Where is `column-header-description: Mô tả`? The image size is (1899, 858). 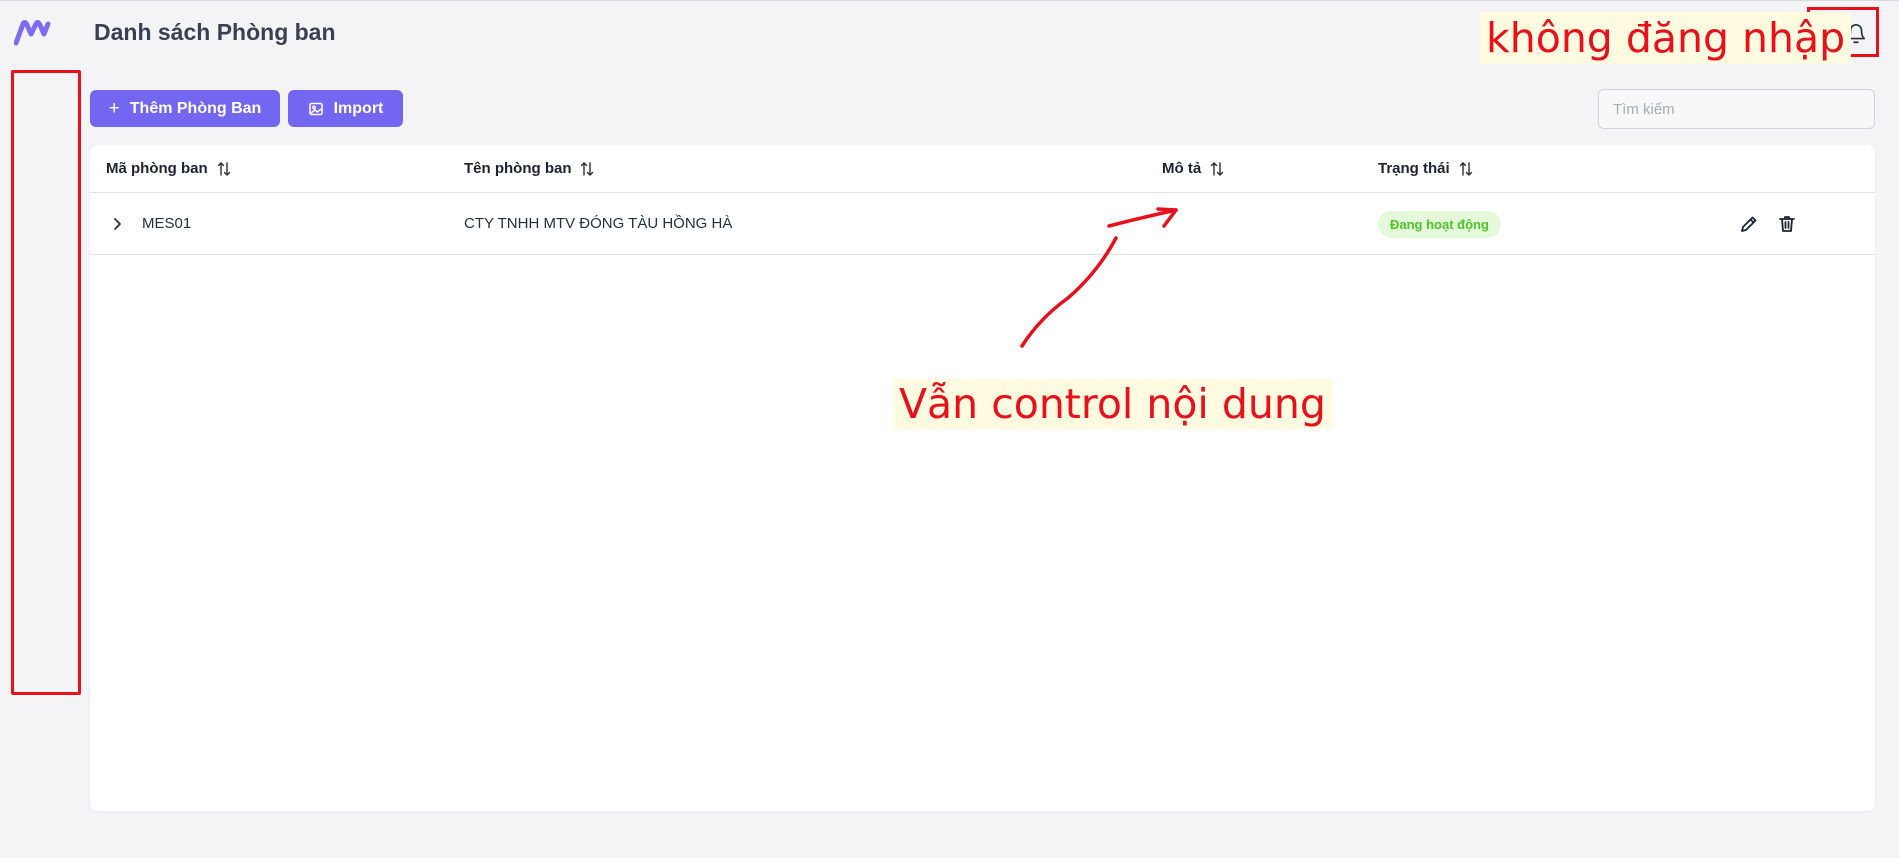 column-header-description: Mô tả is located at coordinates (1193, 168).